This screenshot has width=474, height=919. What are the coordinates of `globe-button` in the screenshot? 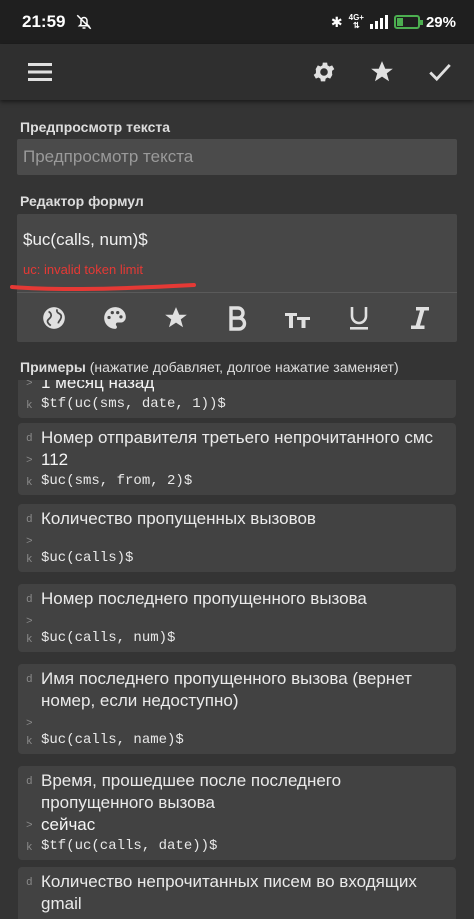 It's located at (54, 318).